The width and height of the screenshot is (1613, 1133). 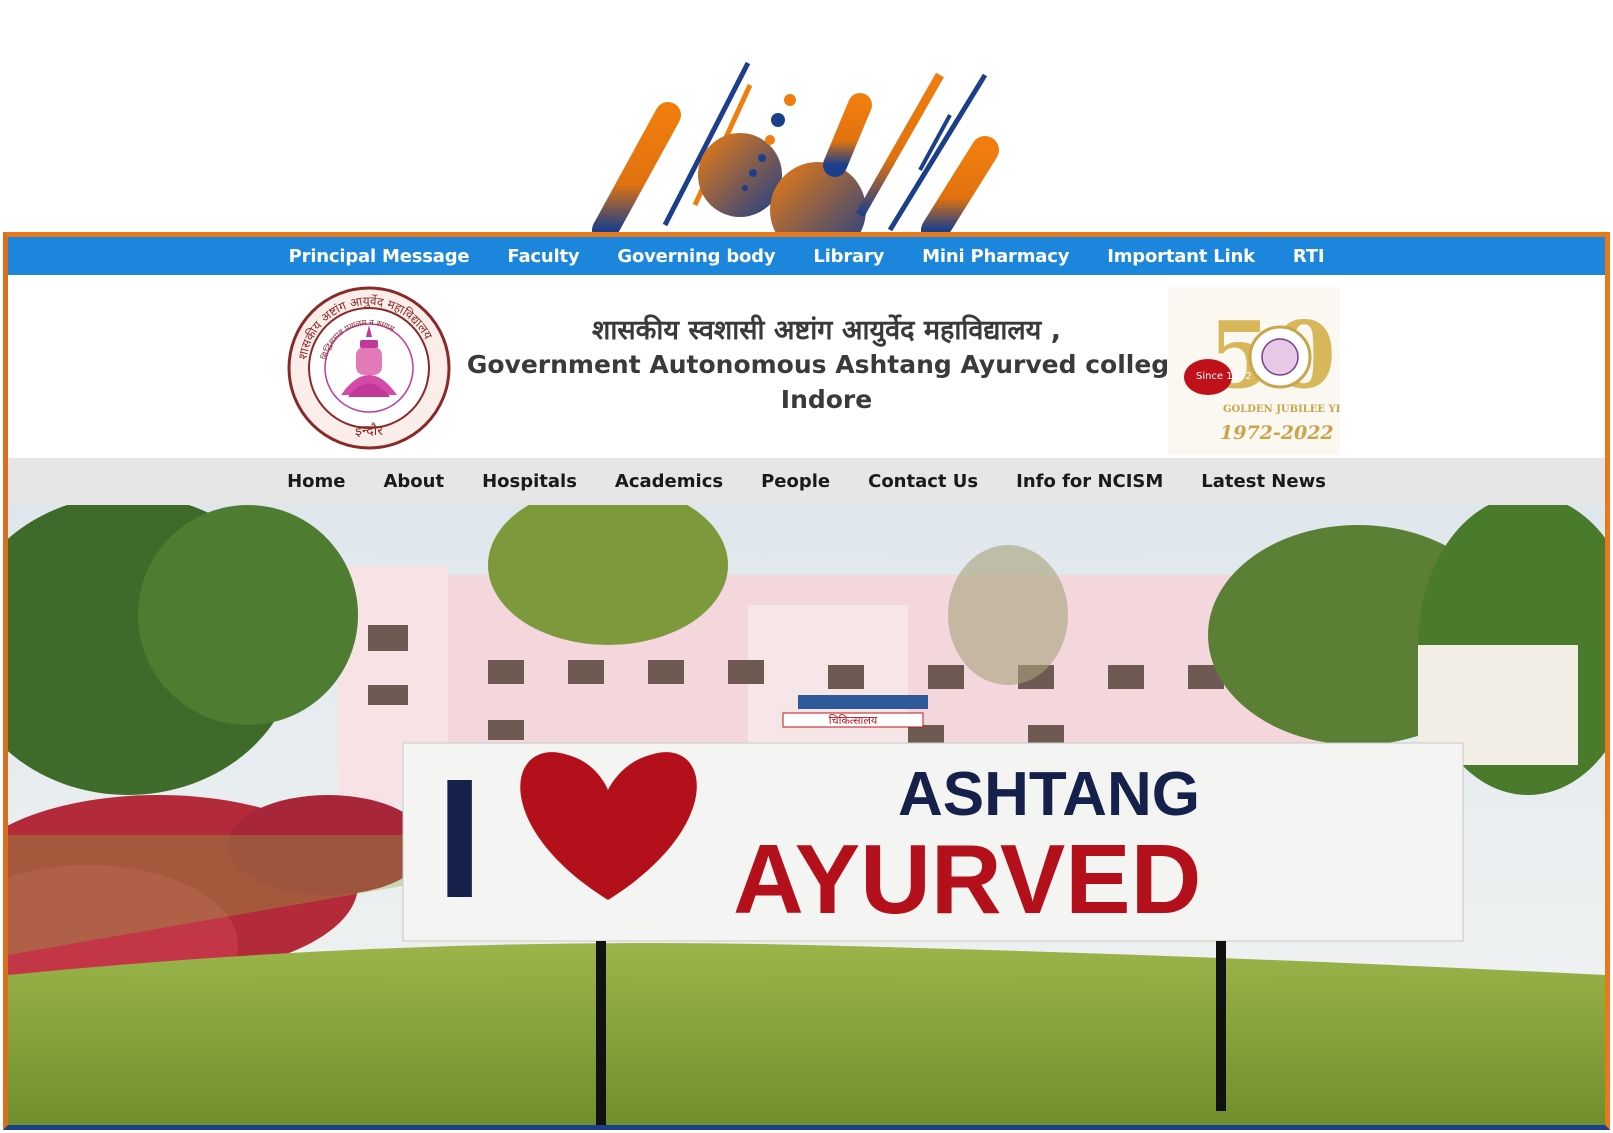 I want to click on top-nav-faculty: Faculty, so click(x=543, y=256).